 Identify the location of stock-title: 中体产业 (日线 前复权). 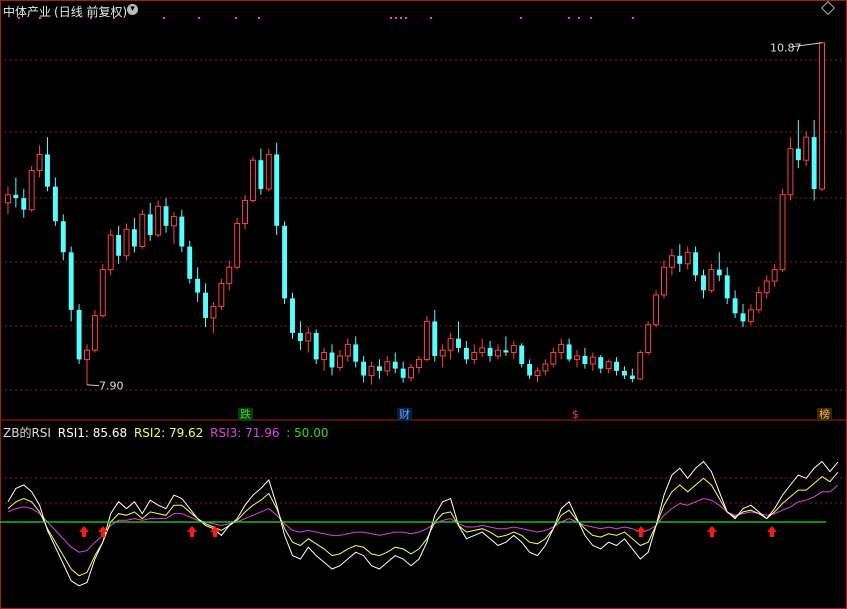
(66, 11).